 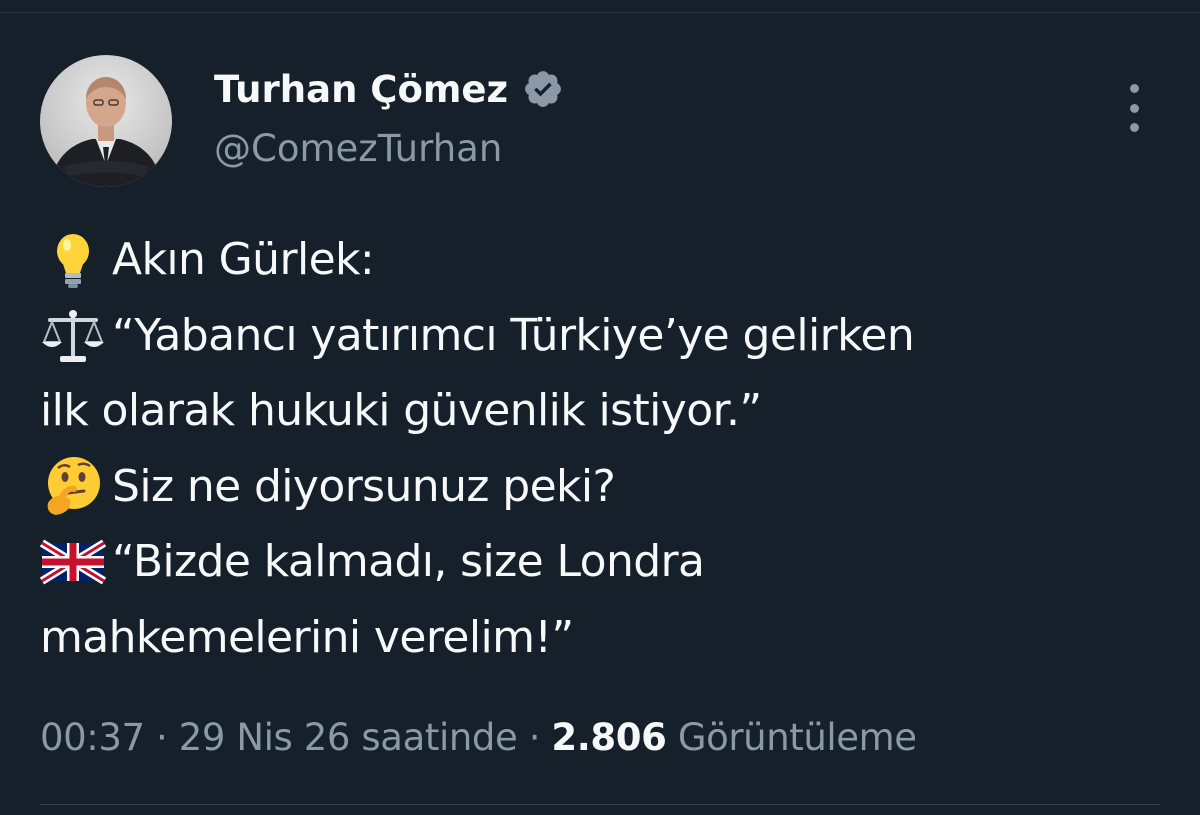 What do you see at coordinates (73, 260) in the screenshot?
I see `light-bulb-icon` at bounding box center [73, 260].